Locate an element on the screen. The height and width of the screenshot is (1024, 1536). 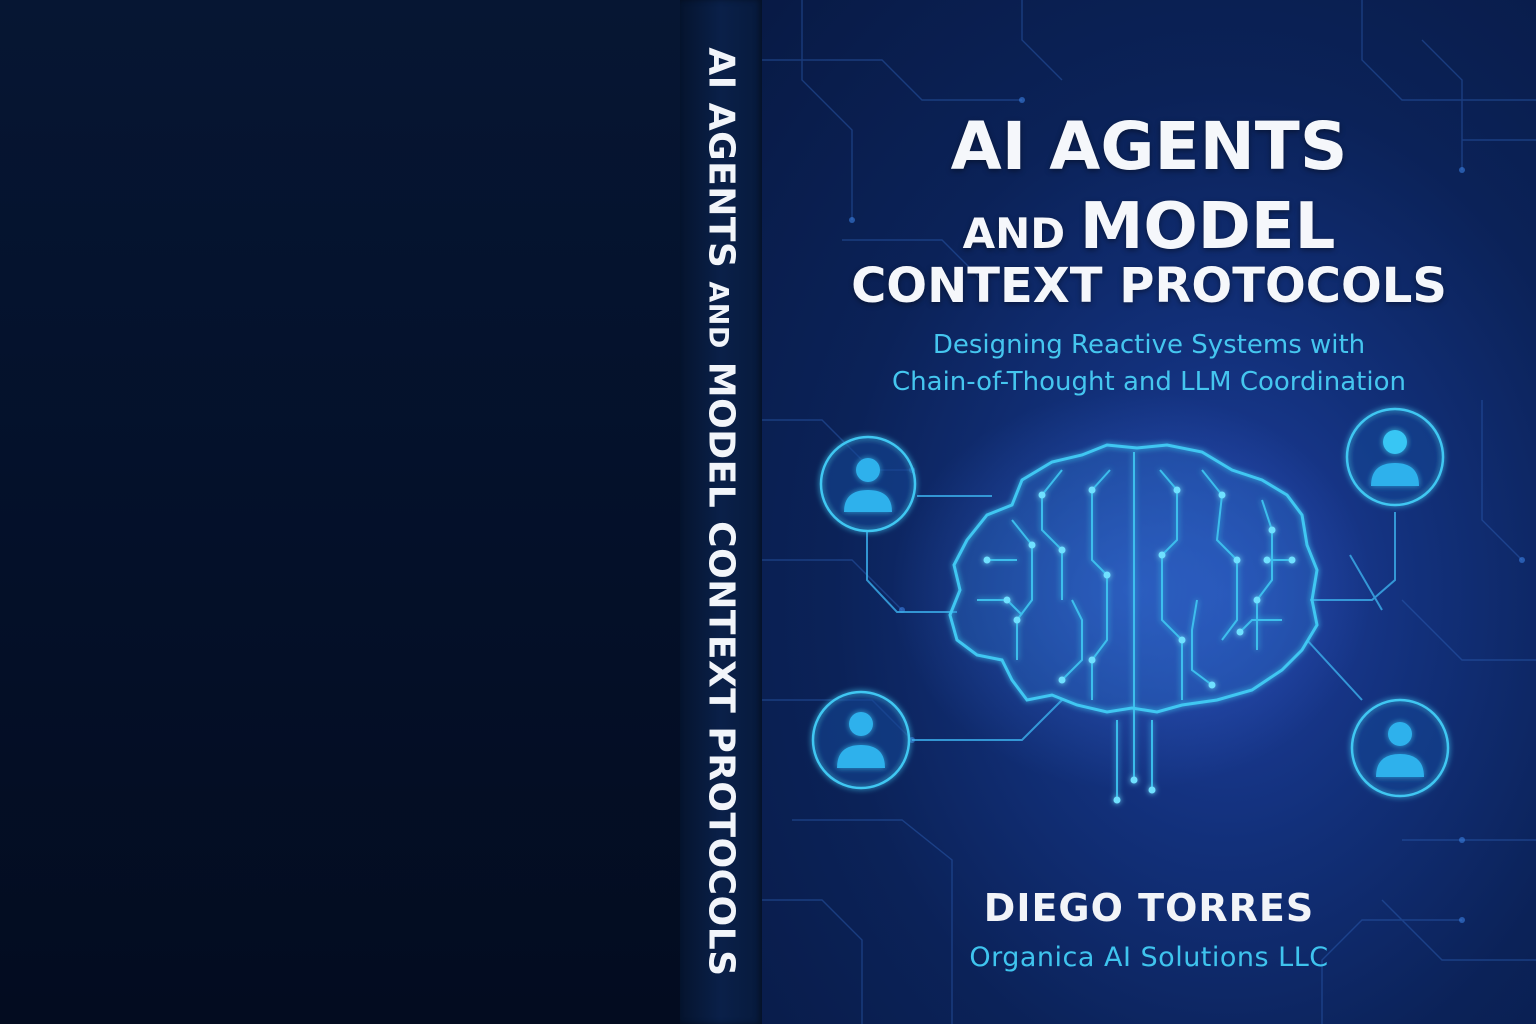
spine-title-part1: AI AGENTS is located at coordinates (721, 164).